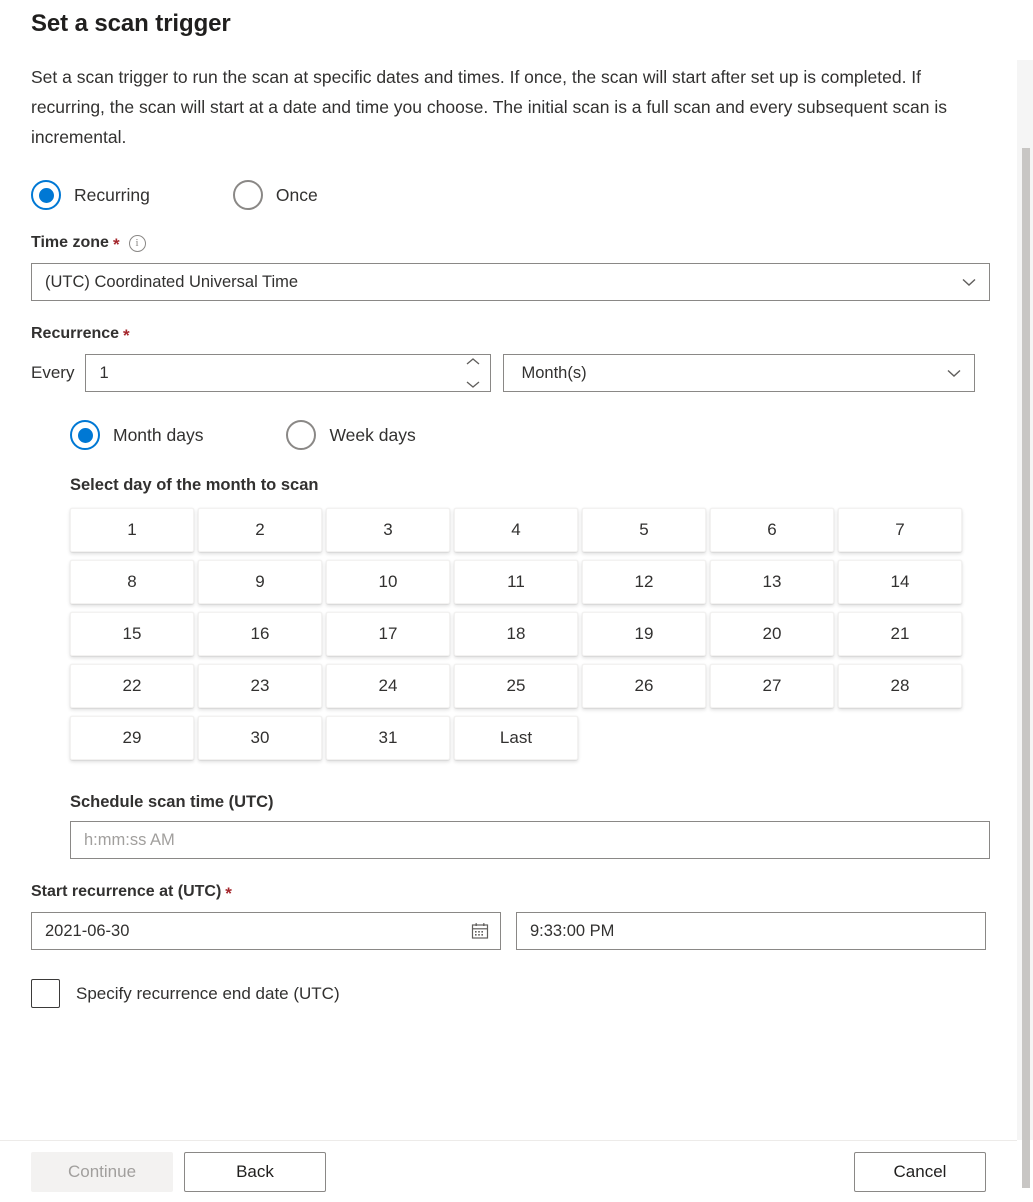 The width and height of the screenshot is (1033, 1202). What do you see at coordinates (260, 634) in the screenshot?
I see `day-cell: 16` at bounding box center [260, 634].